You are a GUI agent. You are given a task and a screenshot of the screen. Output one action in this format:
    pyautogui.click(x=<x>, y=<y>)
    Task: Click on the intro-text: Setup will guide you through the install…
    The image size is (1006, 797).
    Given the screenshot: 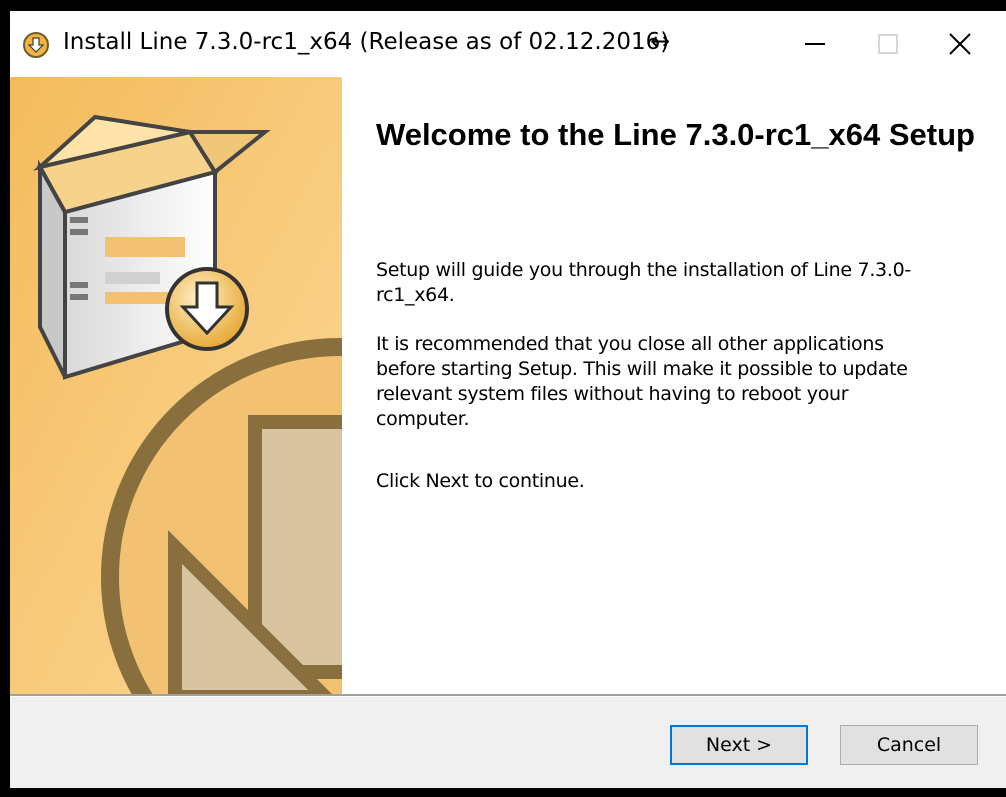 What is the action you would take?
    pyautogui.click(x=643, y=282)
    